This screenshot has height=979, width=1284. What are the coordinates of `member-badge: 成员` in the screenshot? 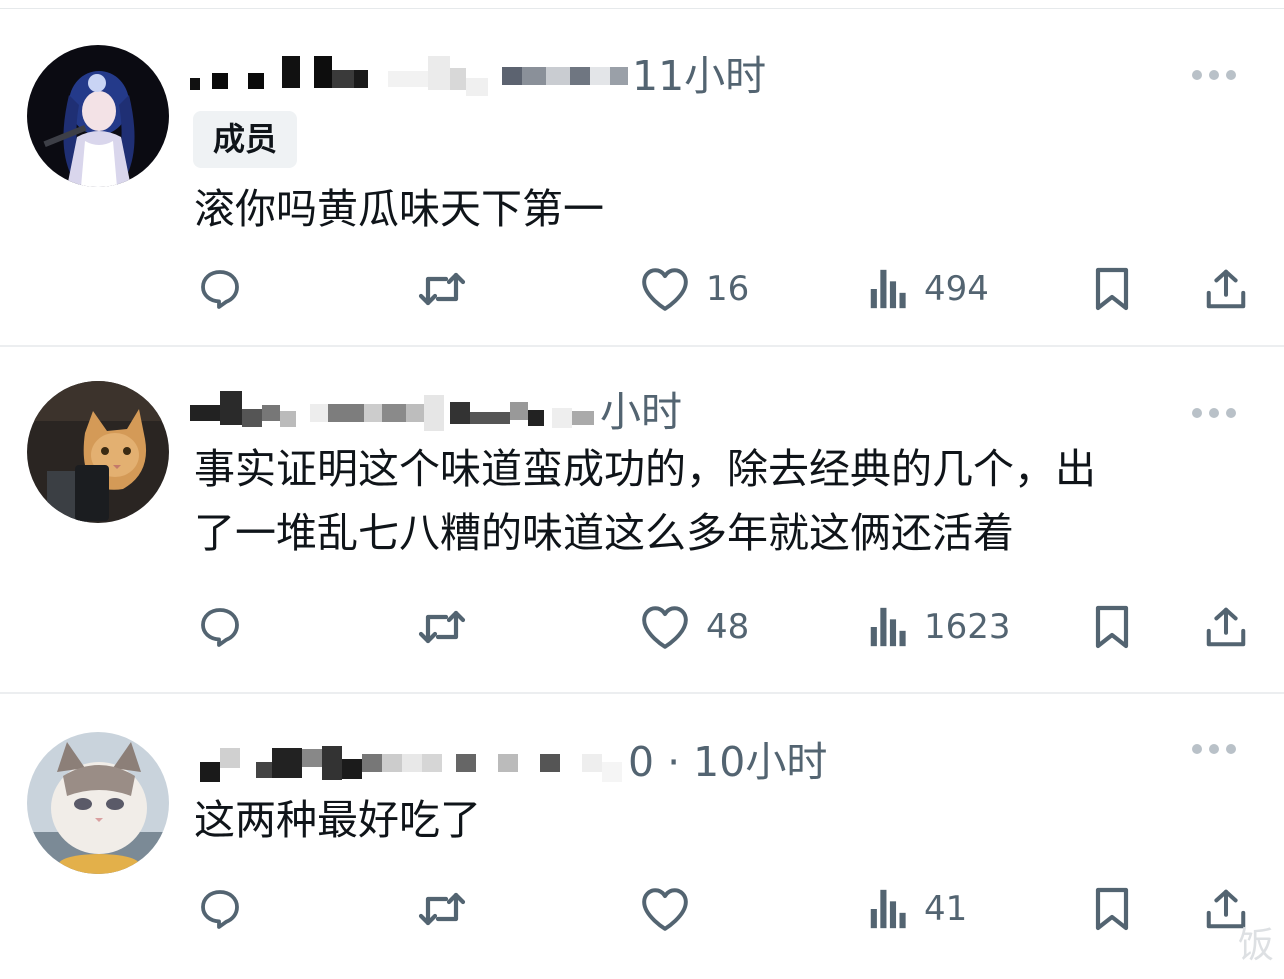 It's located at (245, 139).